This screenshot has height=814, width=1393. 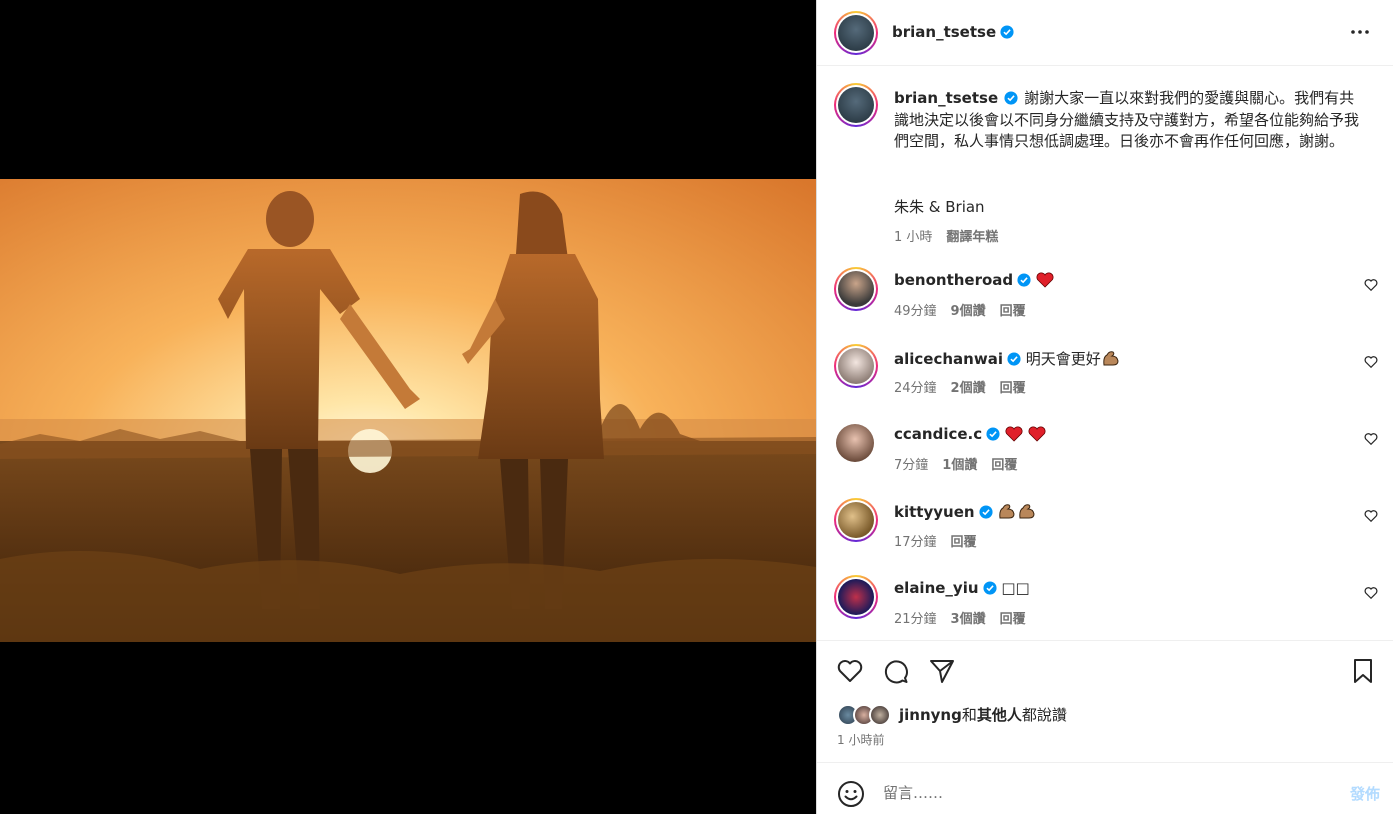 What do you see at coordinates (1098, 793) in the screenshot?
I see `comment-input` at bounding box center [1098, 793].